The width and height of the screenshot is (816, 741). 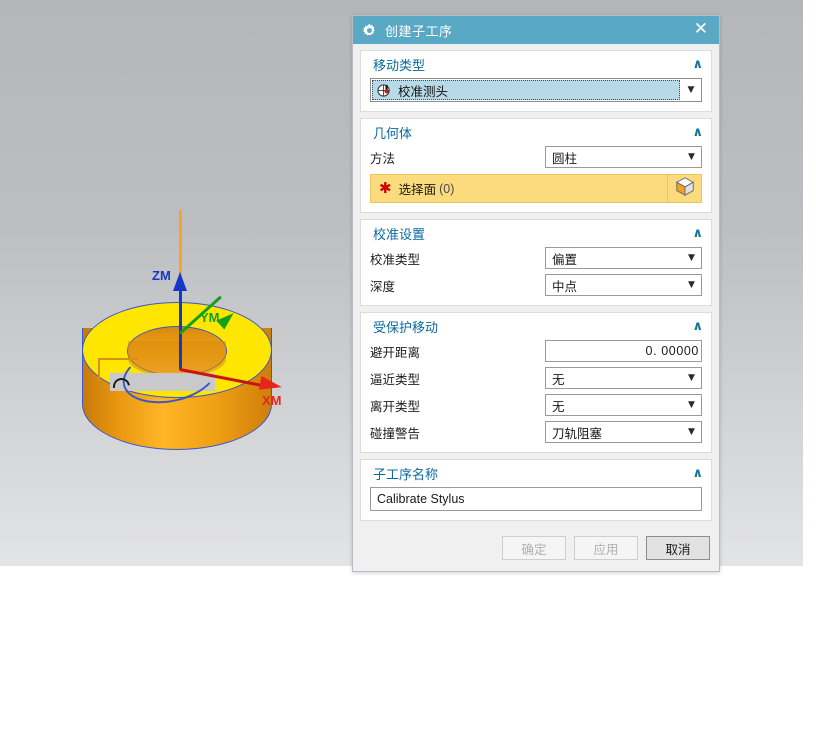 What do you see at coordinates (536, 499) in the screenshot?
I see `suboperation-name-input: Calibrate Stylus` at bounding box center [536, 499].